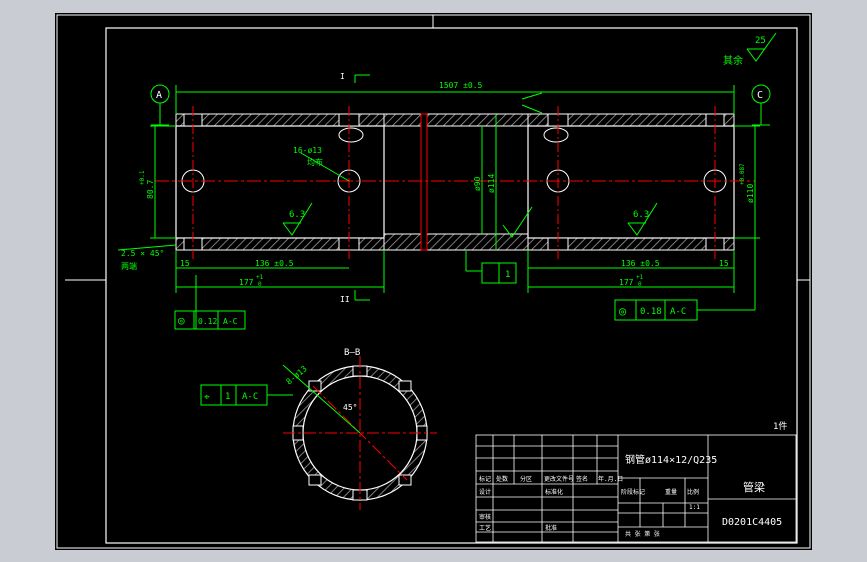 The image size is (867, 562). Describe the element at coordinates (582, 479) in the screenshot. I see `tb-signature: 签名` at that location.